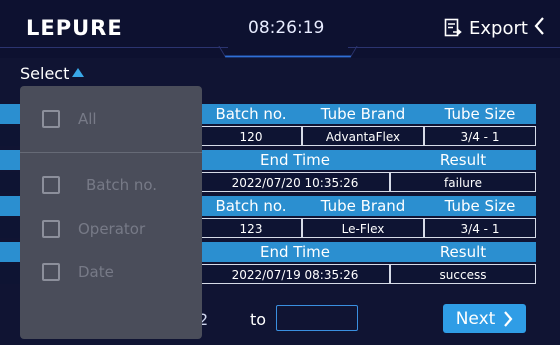 The image size is (560, 345). What do you see at coordinates (69, 119) in the screenshot?
I see `dropdown-option-all: All` at bounding box center [69, 119].